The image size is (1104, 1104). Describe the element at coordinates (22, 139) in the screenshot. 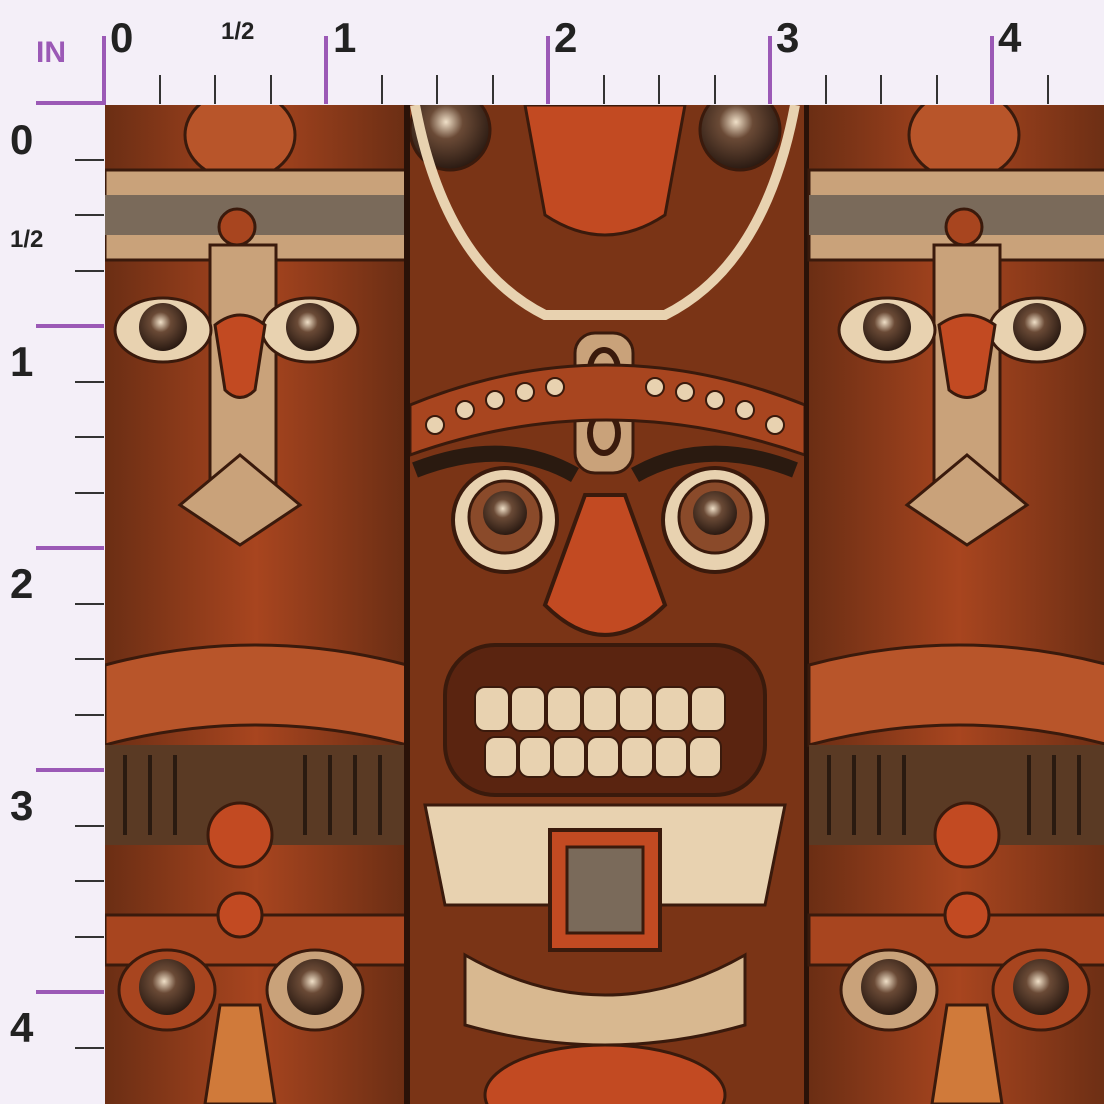

I see `left-ruler-label-0: 0` at that location.